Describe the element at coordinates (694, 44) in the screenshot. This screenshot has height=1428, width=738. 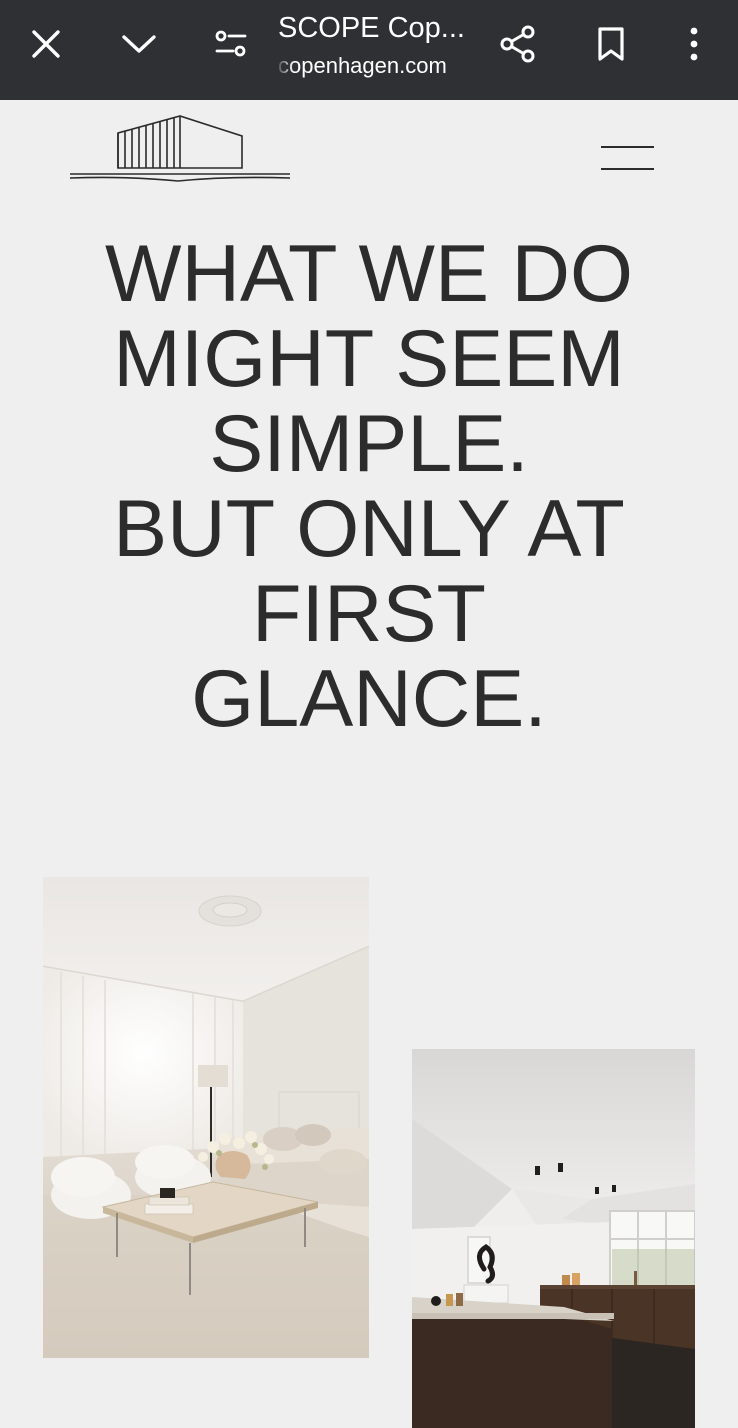
I see `more-vert-icon` at that location.